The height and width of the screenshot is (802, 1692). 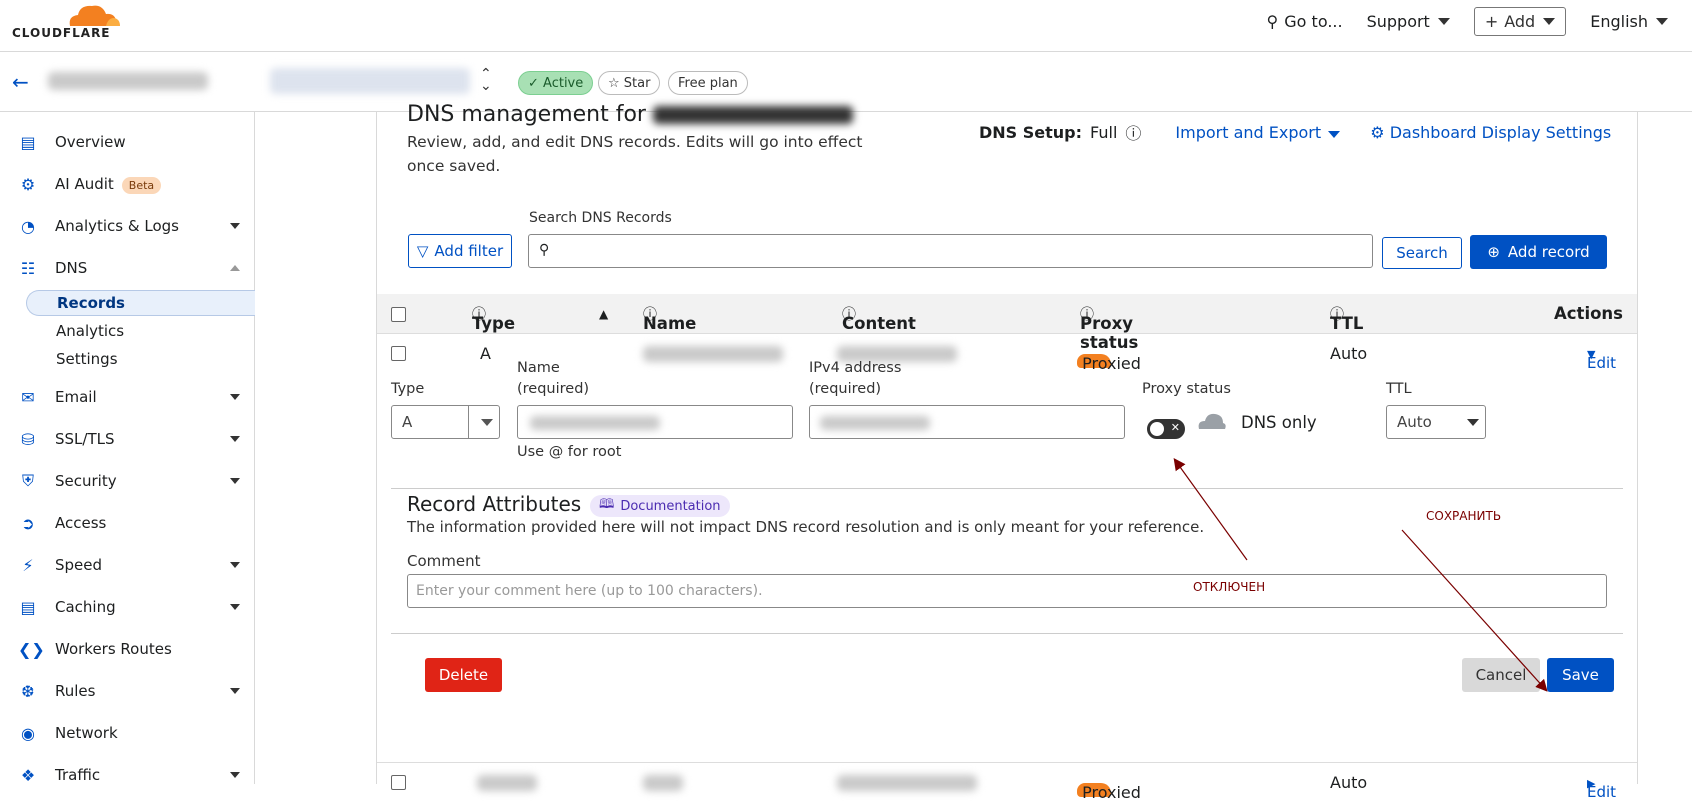 I want to click on select-all-checkbox, so click(x=398, y=314).